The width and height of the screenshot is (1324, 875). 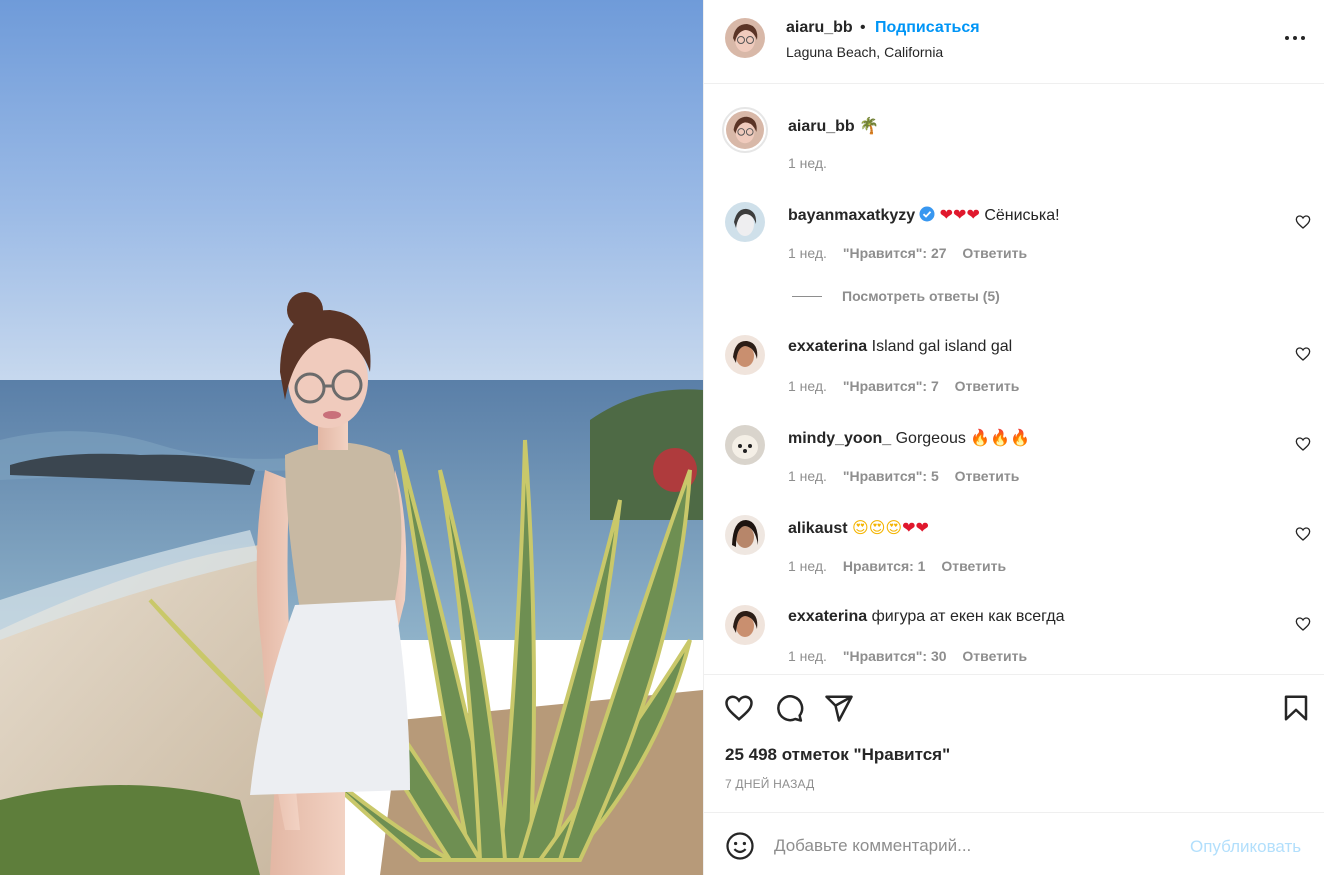 I want to click on comment-emoji: 🔥🔥🔥, so click(x=1000, y=437).